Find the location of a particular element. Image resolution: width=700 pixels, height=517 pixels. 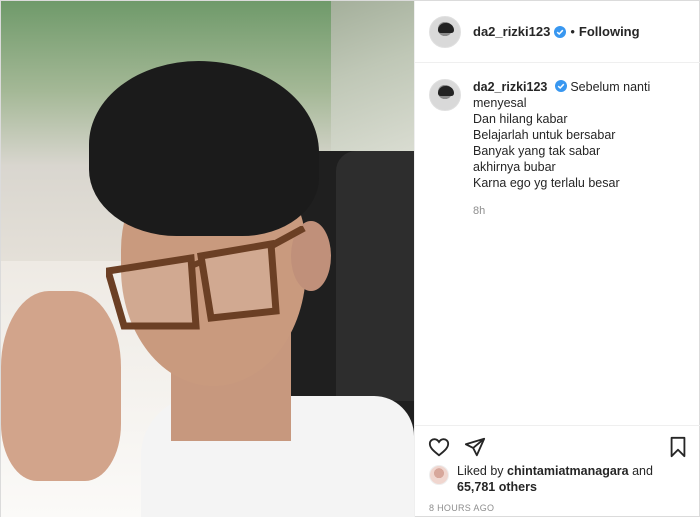

caption-line: Karna ego yg terlalu besar is located at coordinates (546, 183).